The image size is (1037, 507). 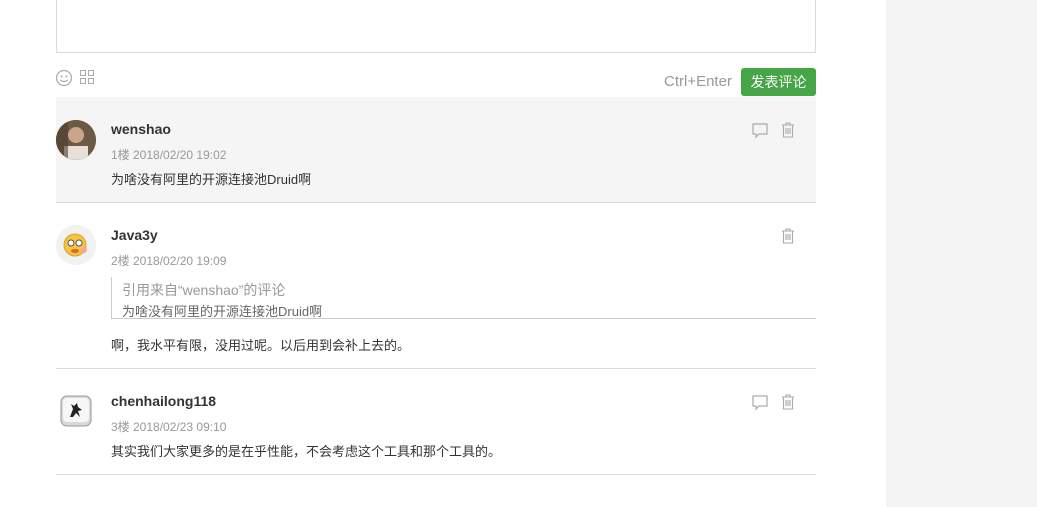 What do you see at coordinates (211, 179) in the screenshot?
I see `comment-content: 为啥没有阿里的开源连接池Druid啊` at bounding box center [211, 179].